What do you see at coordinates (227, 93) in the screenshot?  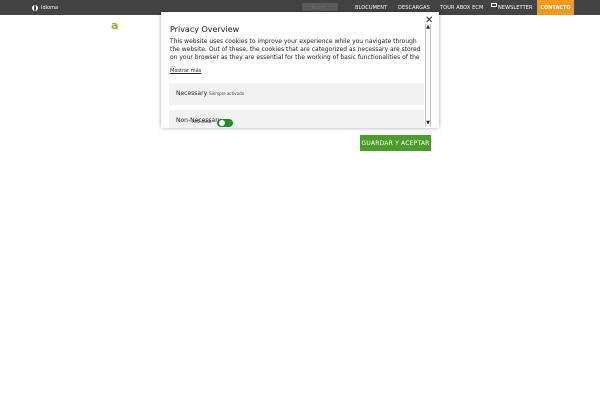 I see `section-necessary-status: Siempre activado` at bounding box center [227, 93].